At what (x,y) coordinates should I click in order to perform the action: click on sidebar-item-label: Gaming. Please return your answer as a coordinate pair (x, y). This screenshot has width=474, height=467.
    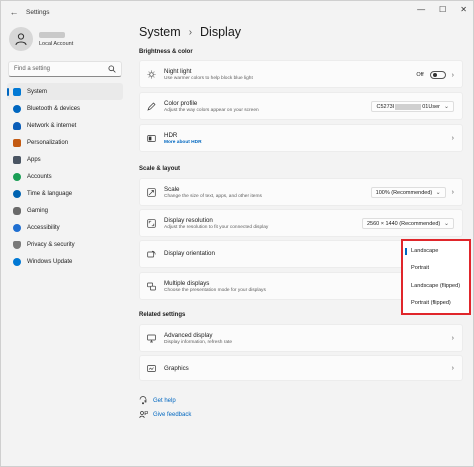
    Looking at the image, I should click on (38, 211).